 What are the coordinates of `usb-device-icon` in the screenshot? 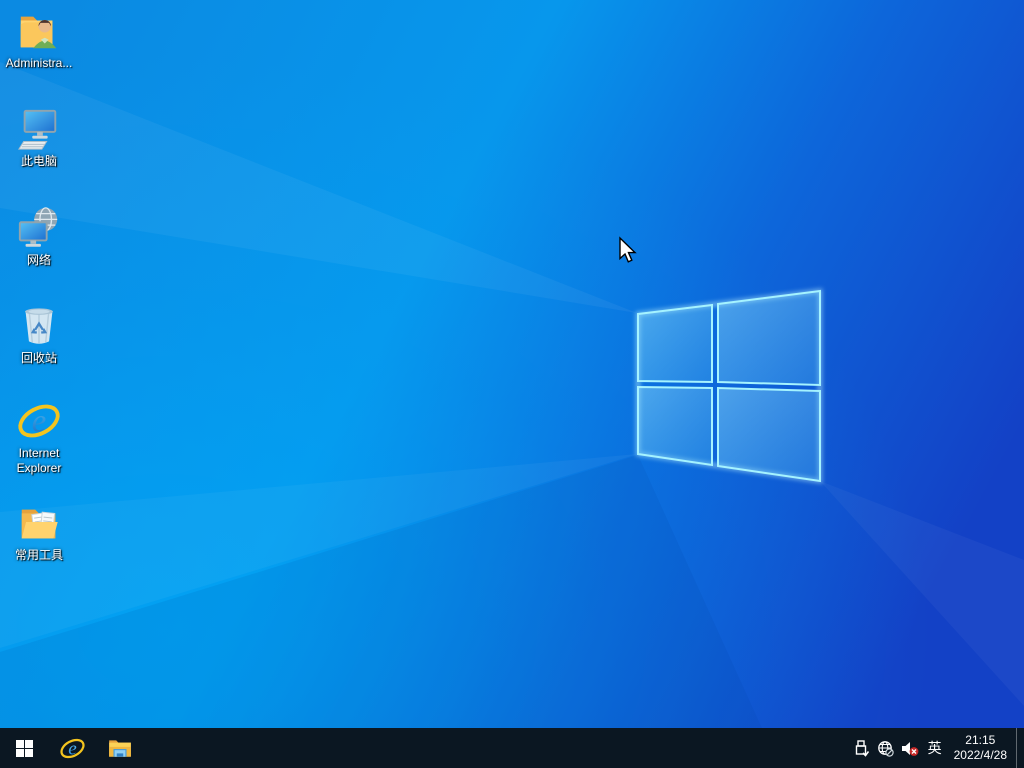 It's located at (862, 748).